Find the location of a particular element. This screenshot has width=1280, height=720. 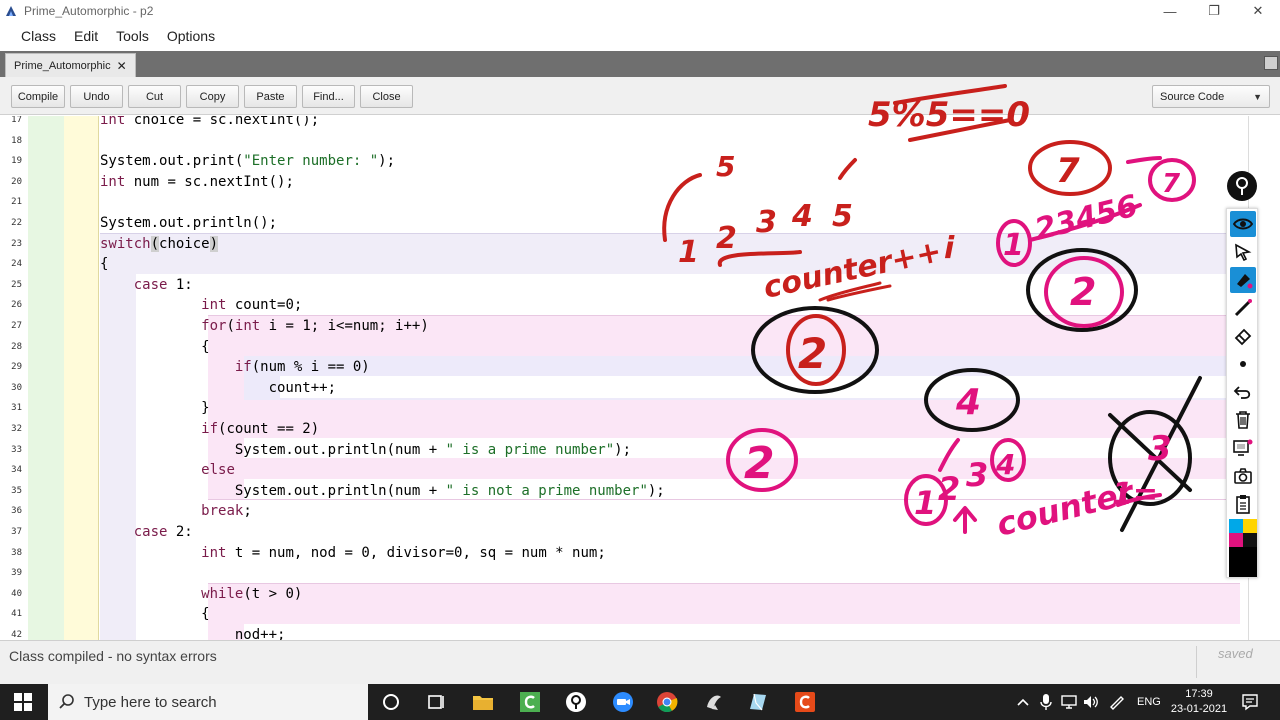

compile-button: Compile is located at coordinates (38, 96).